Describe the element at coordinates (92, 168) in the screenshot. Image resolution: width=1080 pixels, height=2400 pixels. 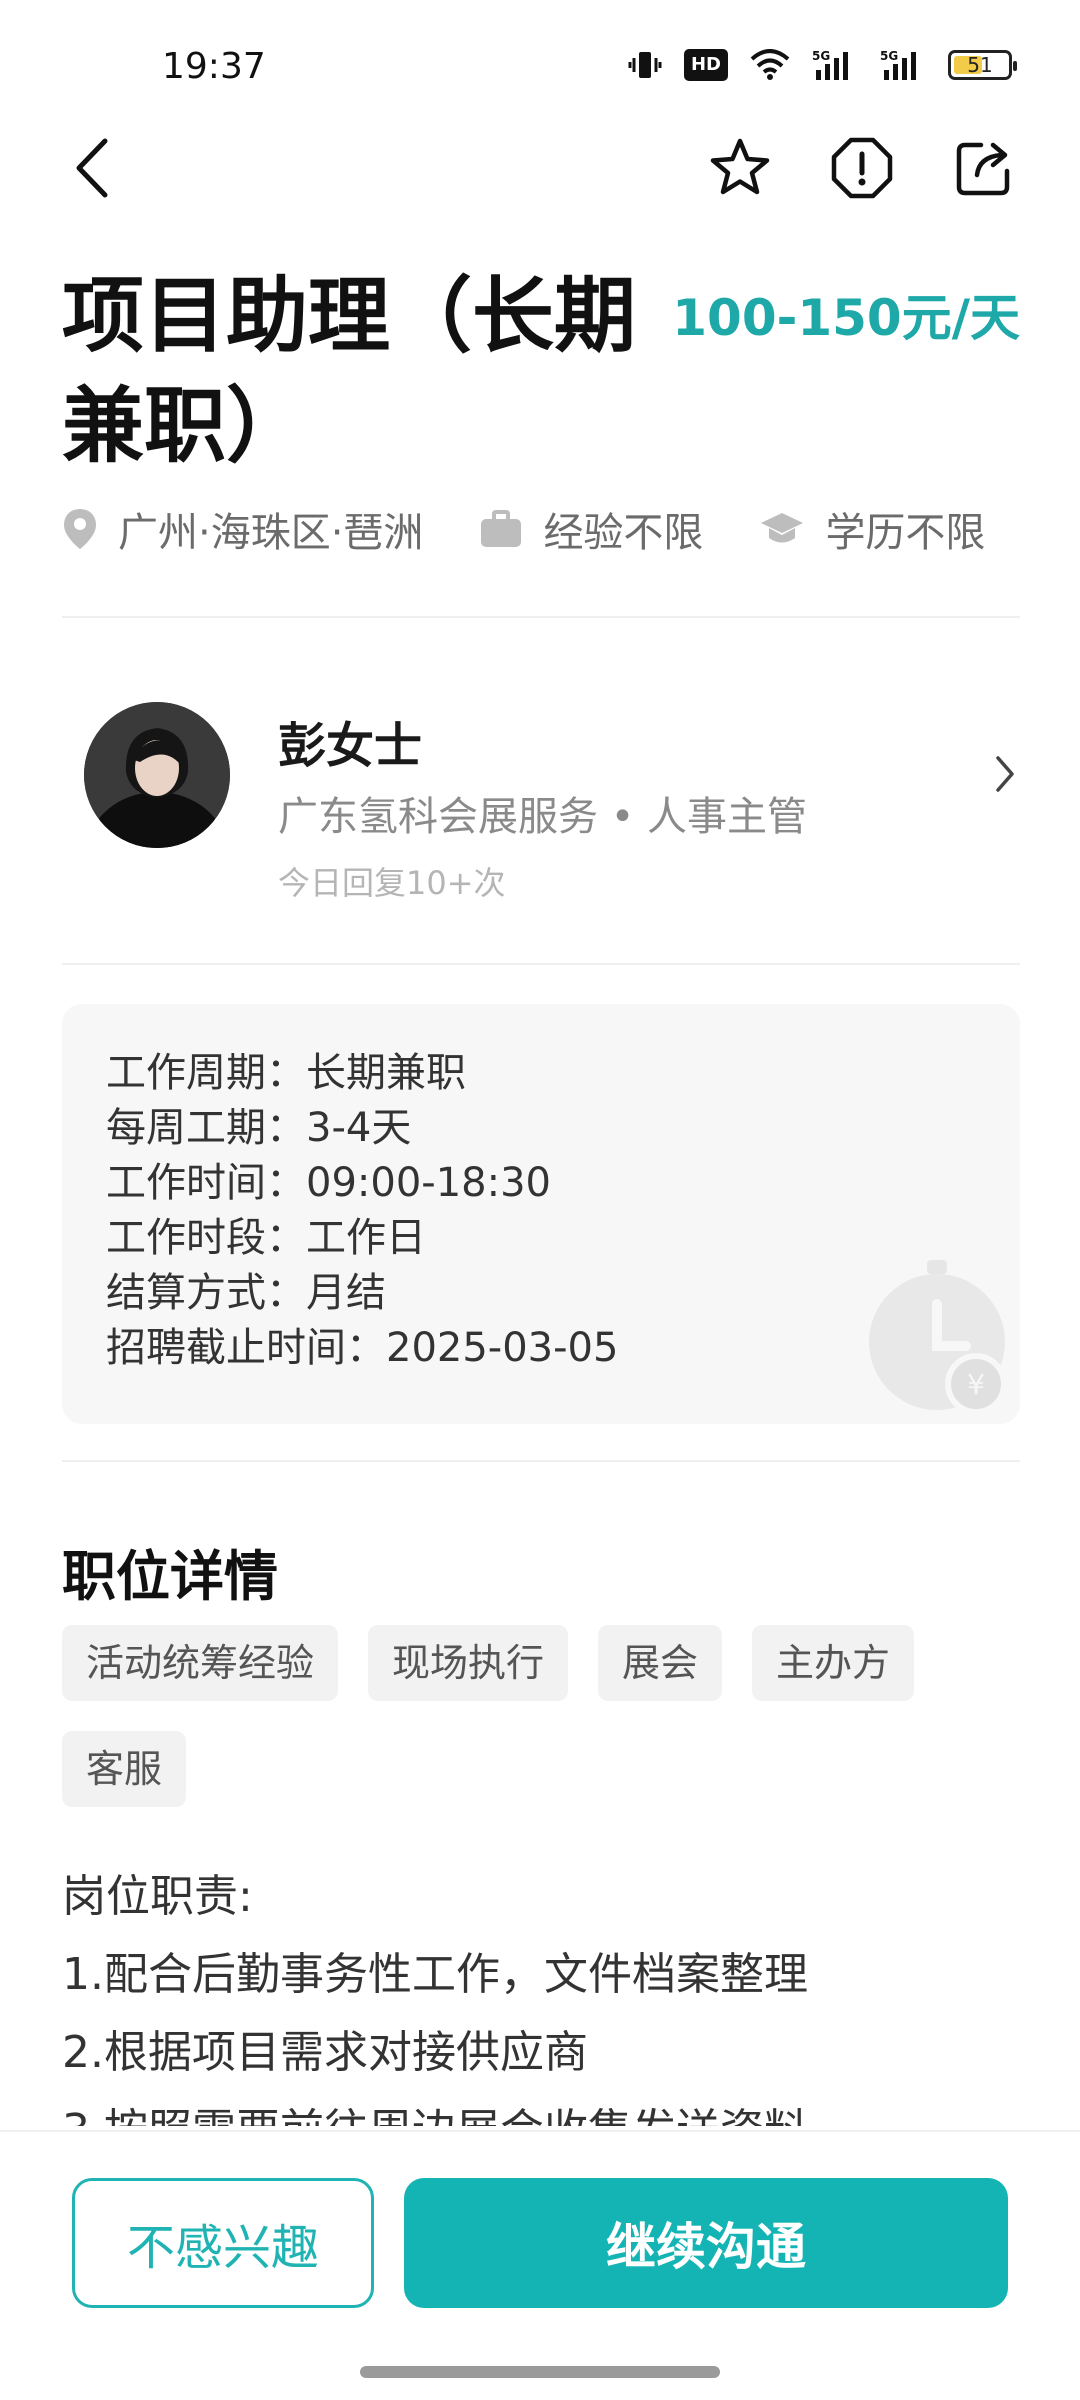
I see `back-arrow-icon` at that location.